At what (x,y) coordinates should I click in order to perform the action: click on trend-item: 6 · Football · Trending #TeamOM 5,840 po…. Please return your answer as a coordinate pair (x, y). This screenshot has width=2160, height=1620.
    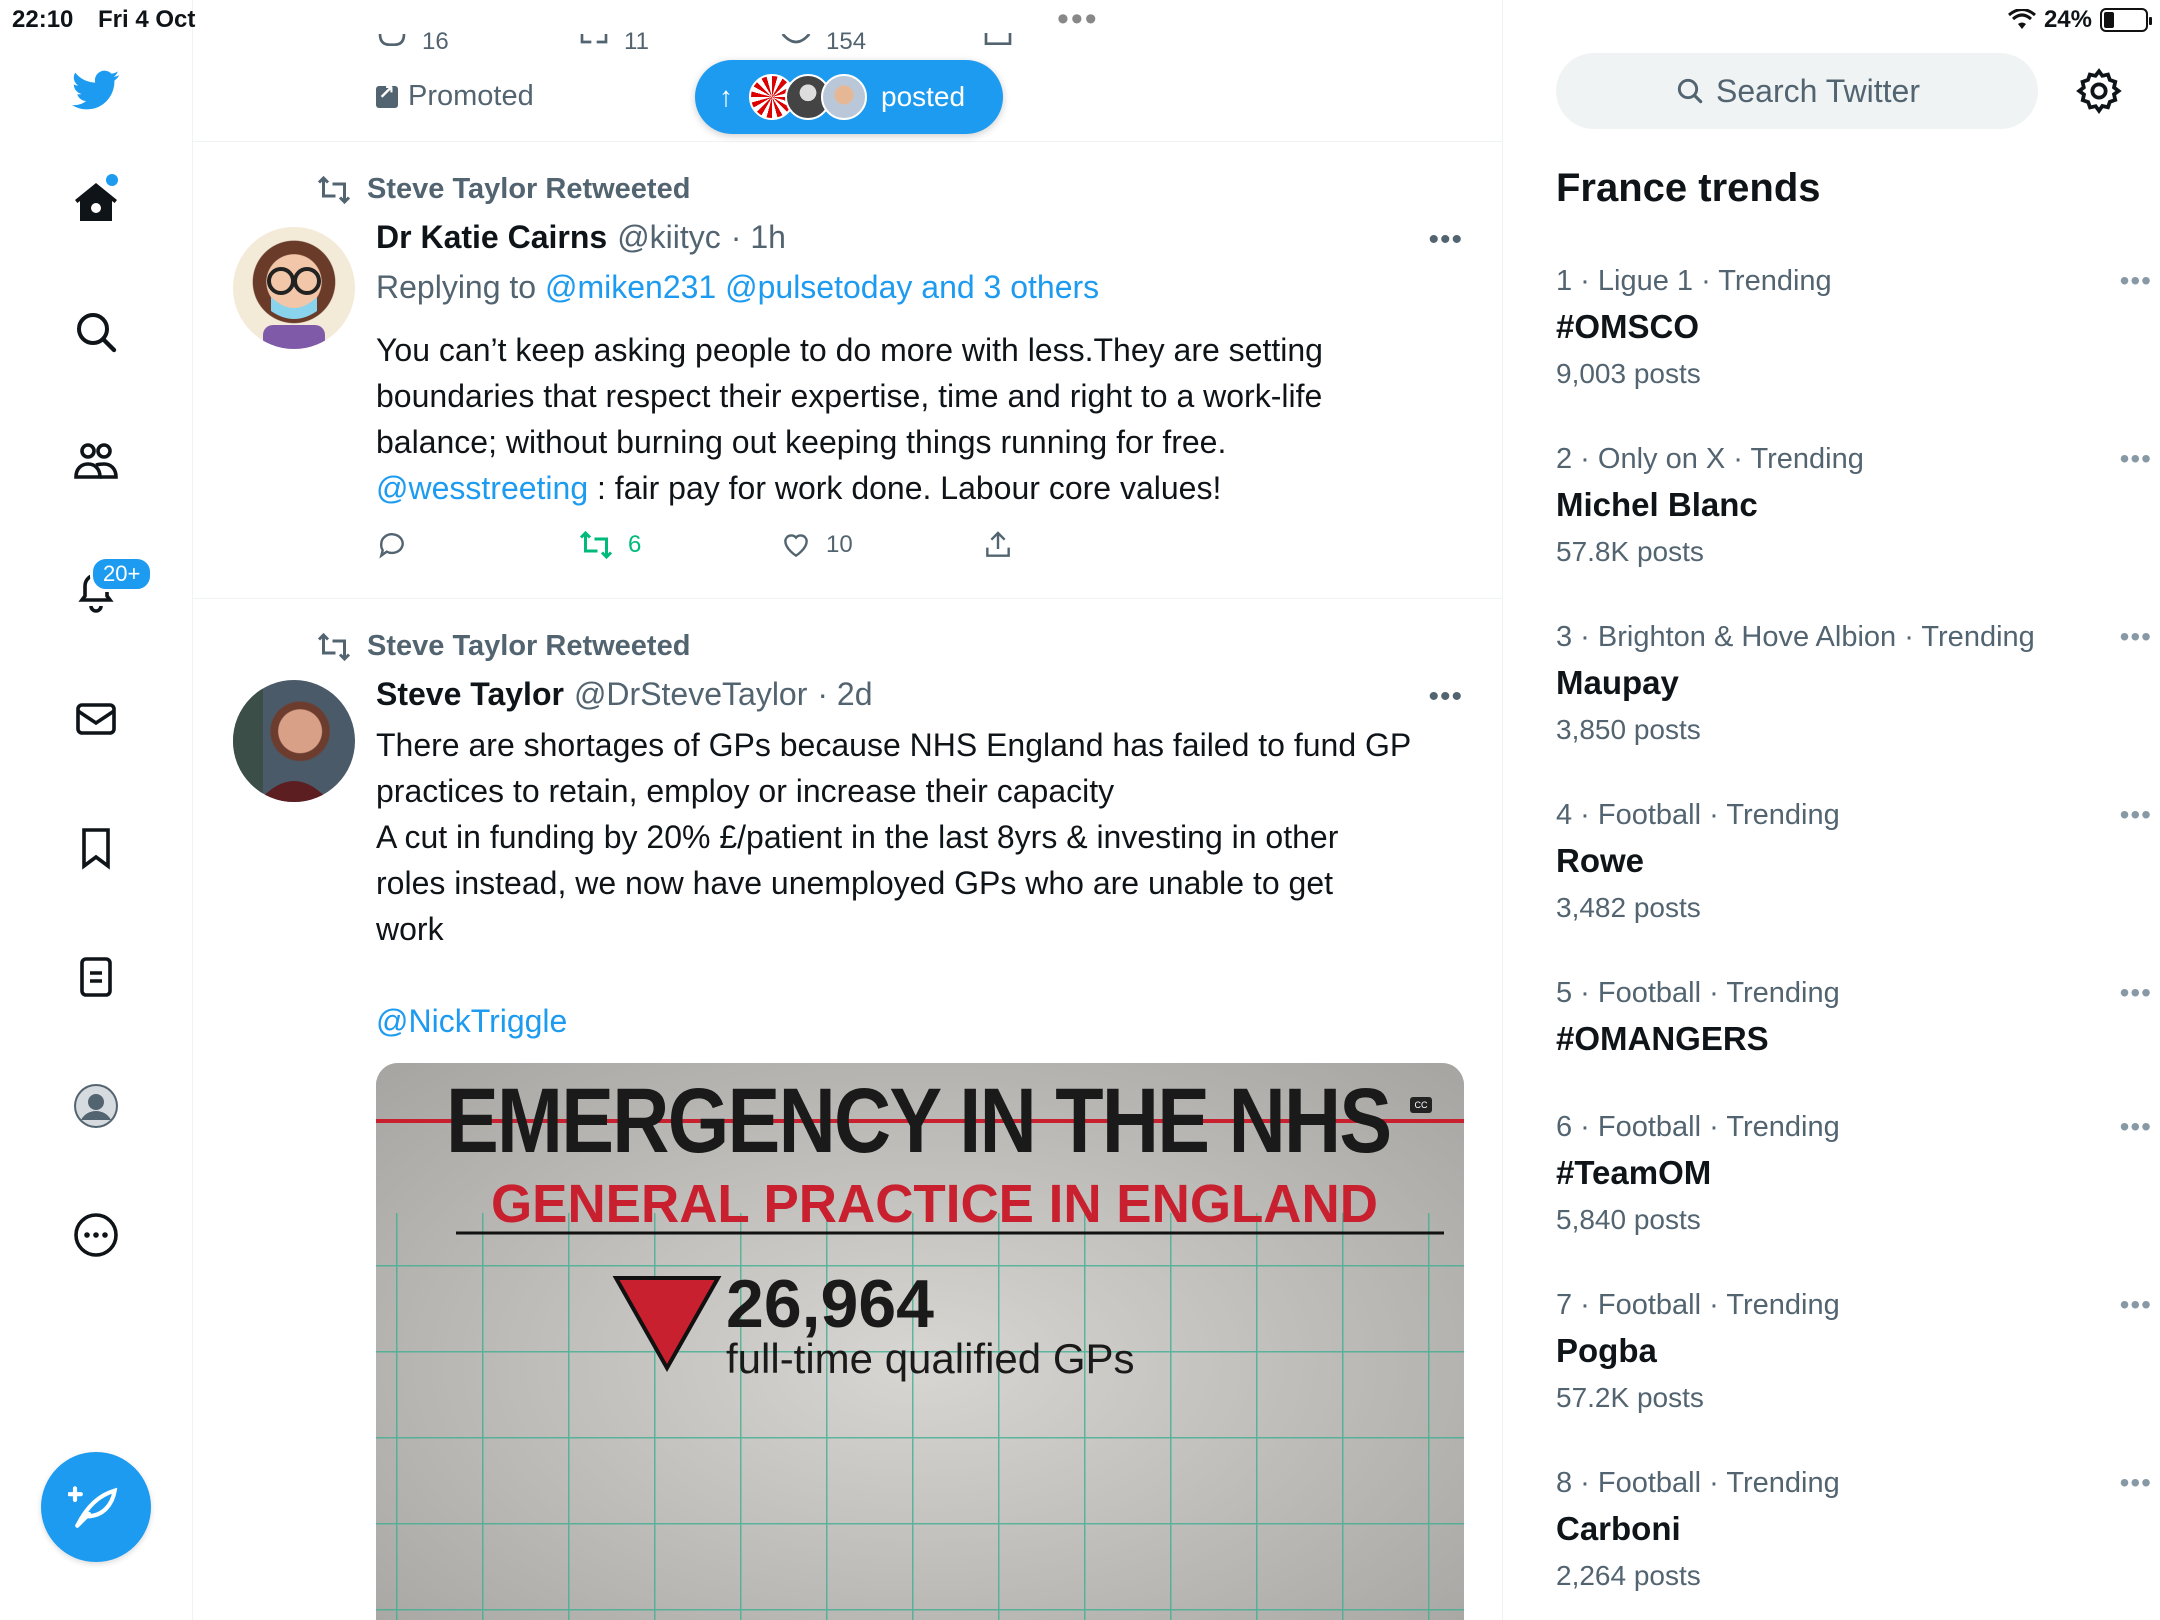
    Looking at the image, I should click on (1853, 1173).